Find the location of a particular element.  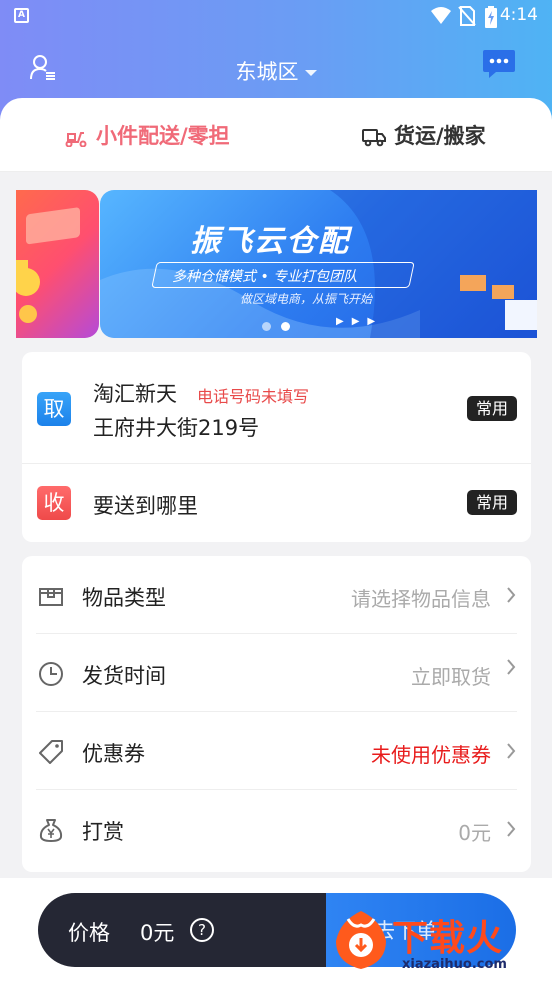

price-help-icon: ? is located at coordinates (202, 930).